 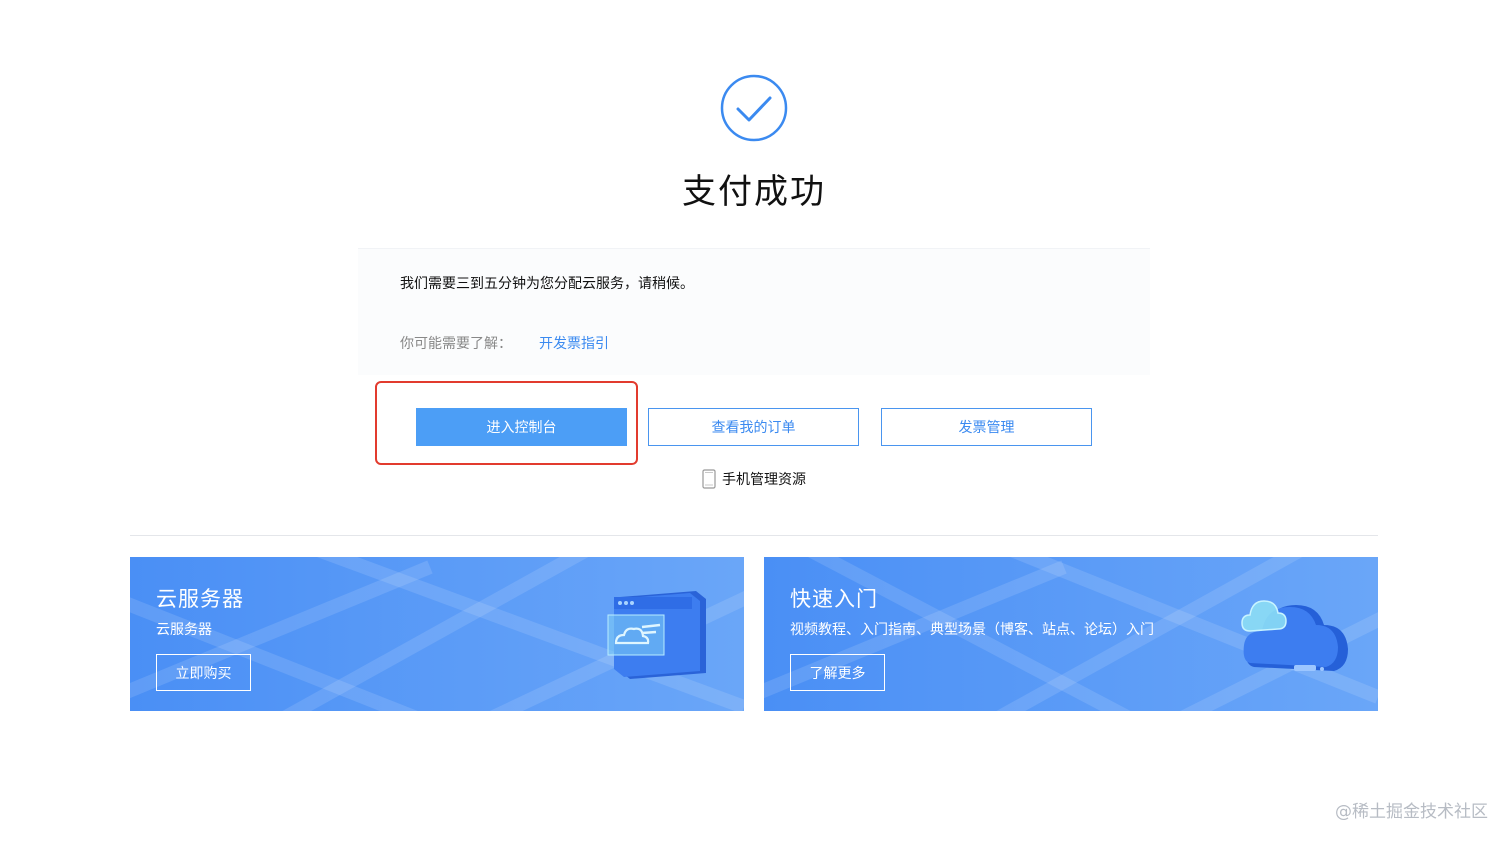 I want to click on invoice-guide-link: 开发票指引, so click(x=574, y=343).